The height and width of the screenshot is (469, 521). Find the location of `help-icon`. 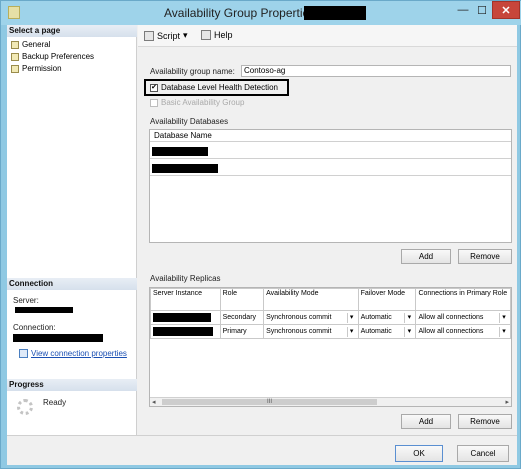

help-icon is located at coordinates (206, 35).